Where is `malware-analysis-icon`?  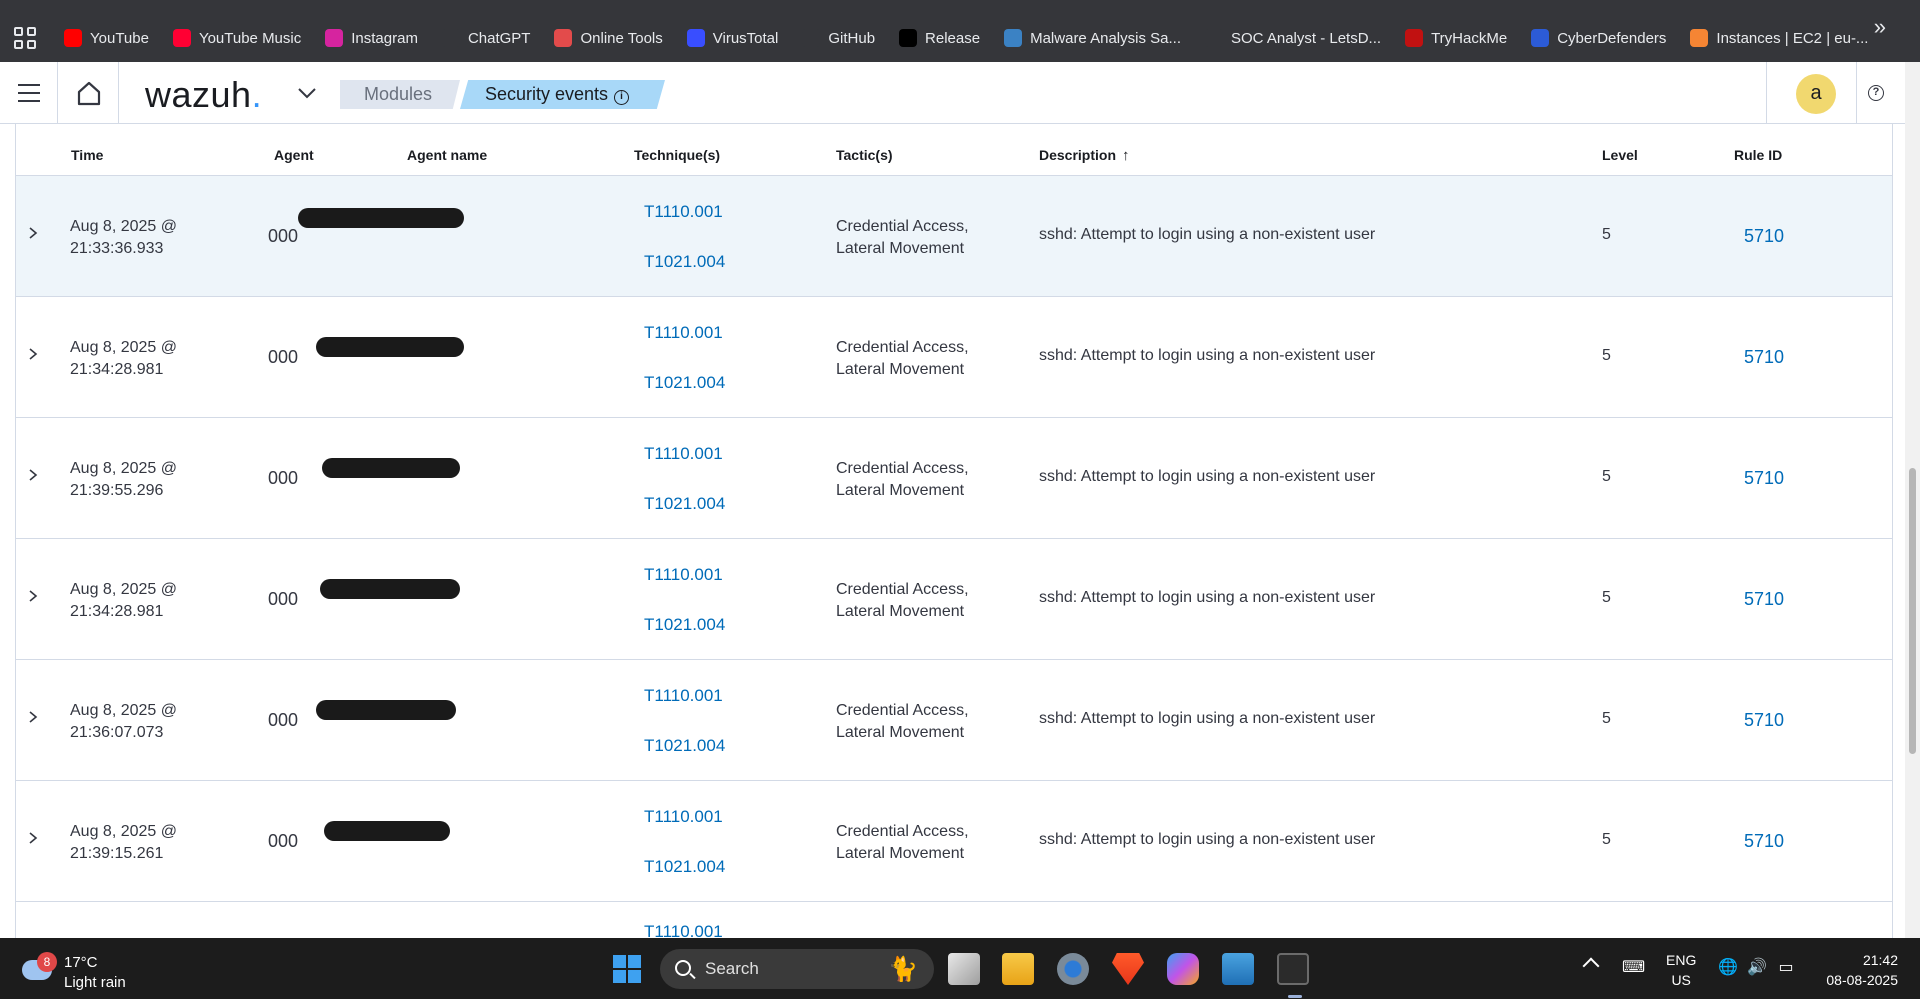
malware-analysis-icon is located at coordinates (1013, 38).